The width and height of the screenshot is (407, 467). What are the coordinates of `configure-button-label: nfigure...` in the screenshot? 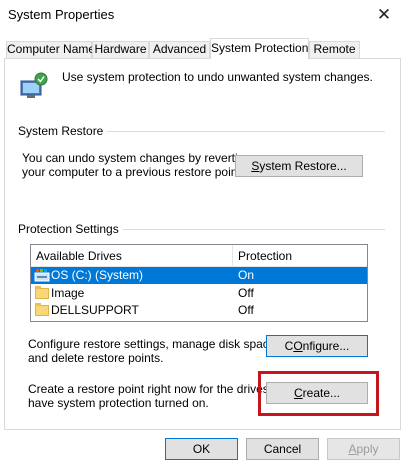 It's located at (326, 346).